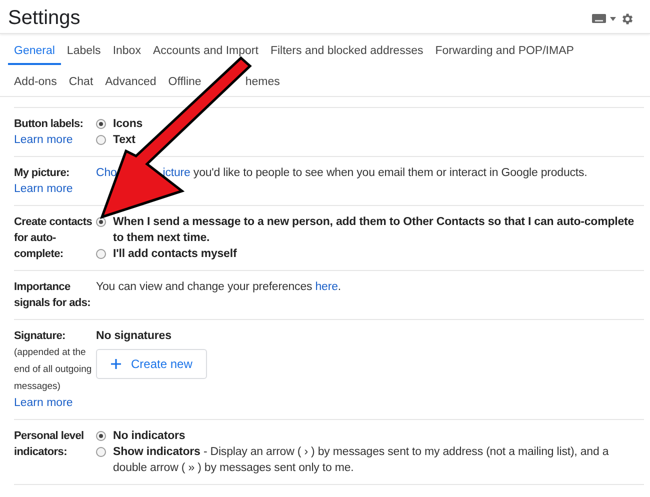  I want to click on setting-note: (appended at the end of all outgoing messages), so click(53, 370).